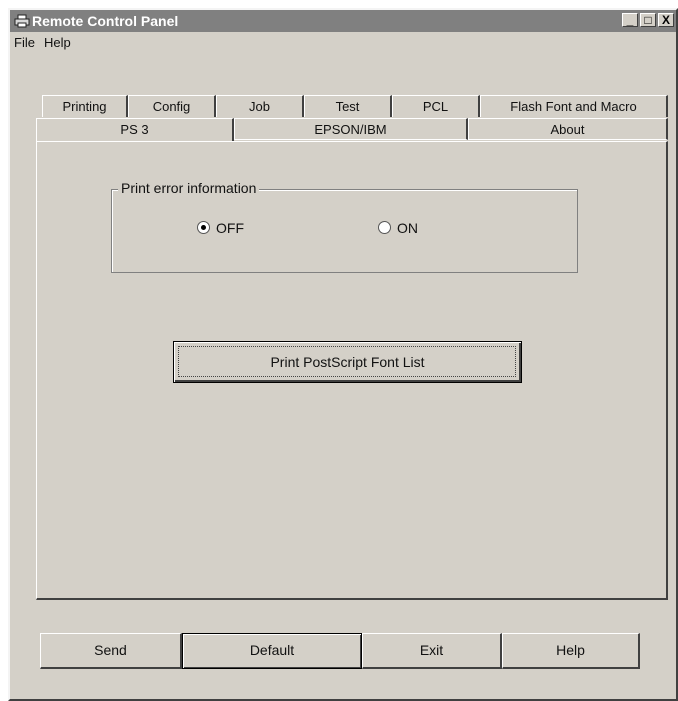 The width and height of the screenshot is (678, 701). I want to click on radio-off: OFF, so click(220, 228).